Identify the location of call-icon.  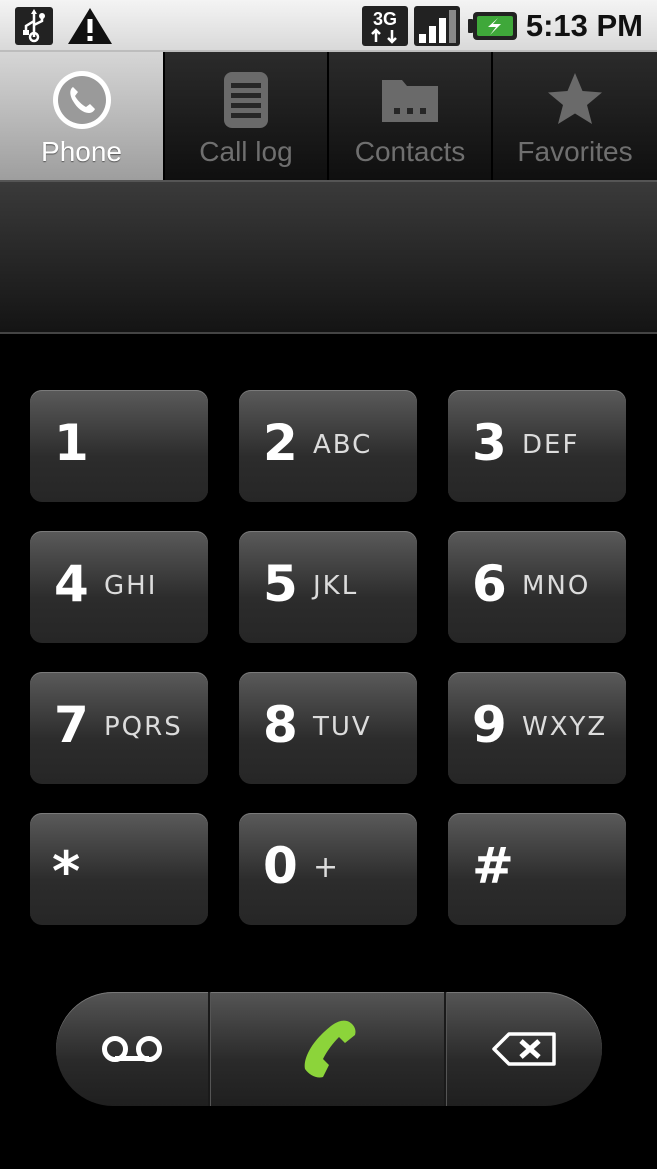
(330, 1049).